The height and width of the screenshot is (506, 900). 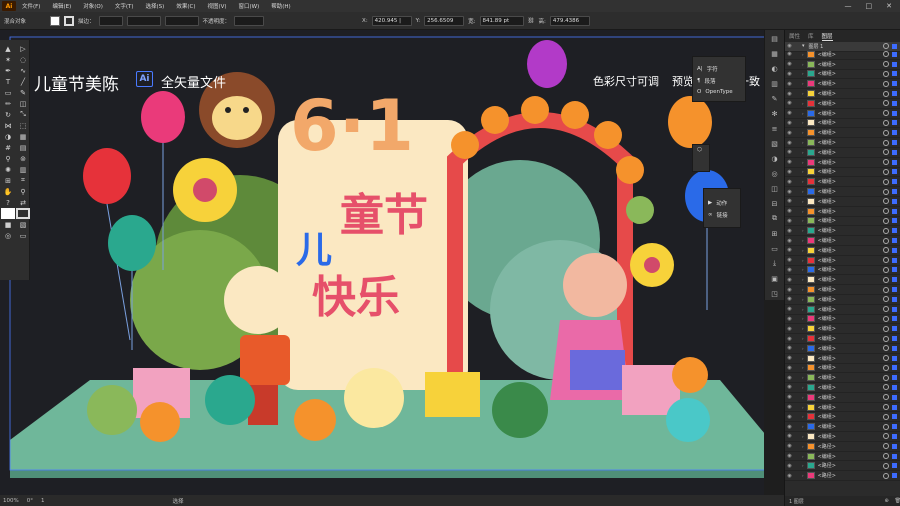 What do you see at coordinates (23, 213) in the screenshot?
I see `stroke-color-icon` at bounding box center [23, 213].